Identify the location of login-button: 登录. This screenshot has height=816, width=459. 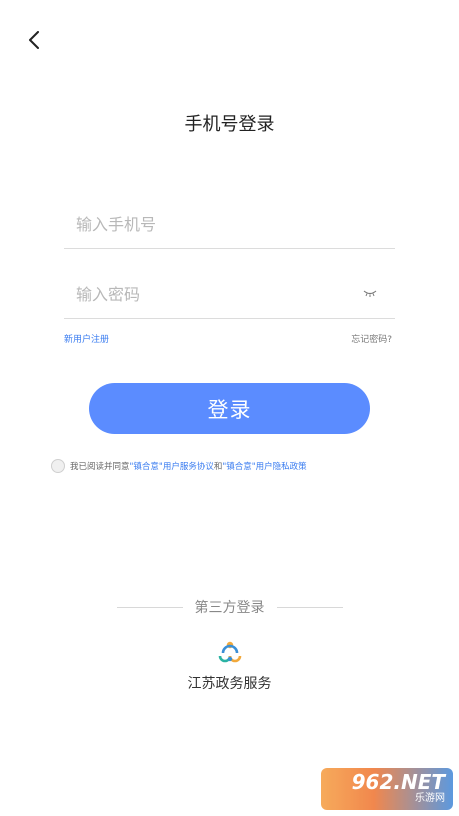
(229, 408).